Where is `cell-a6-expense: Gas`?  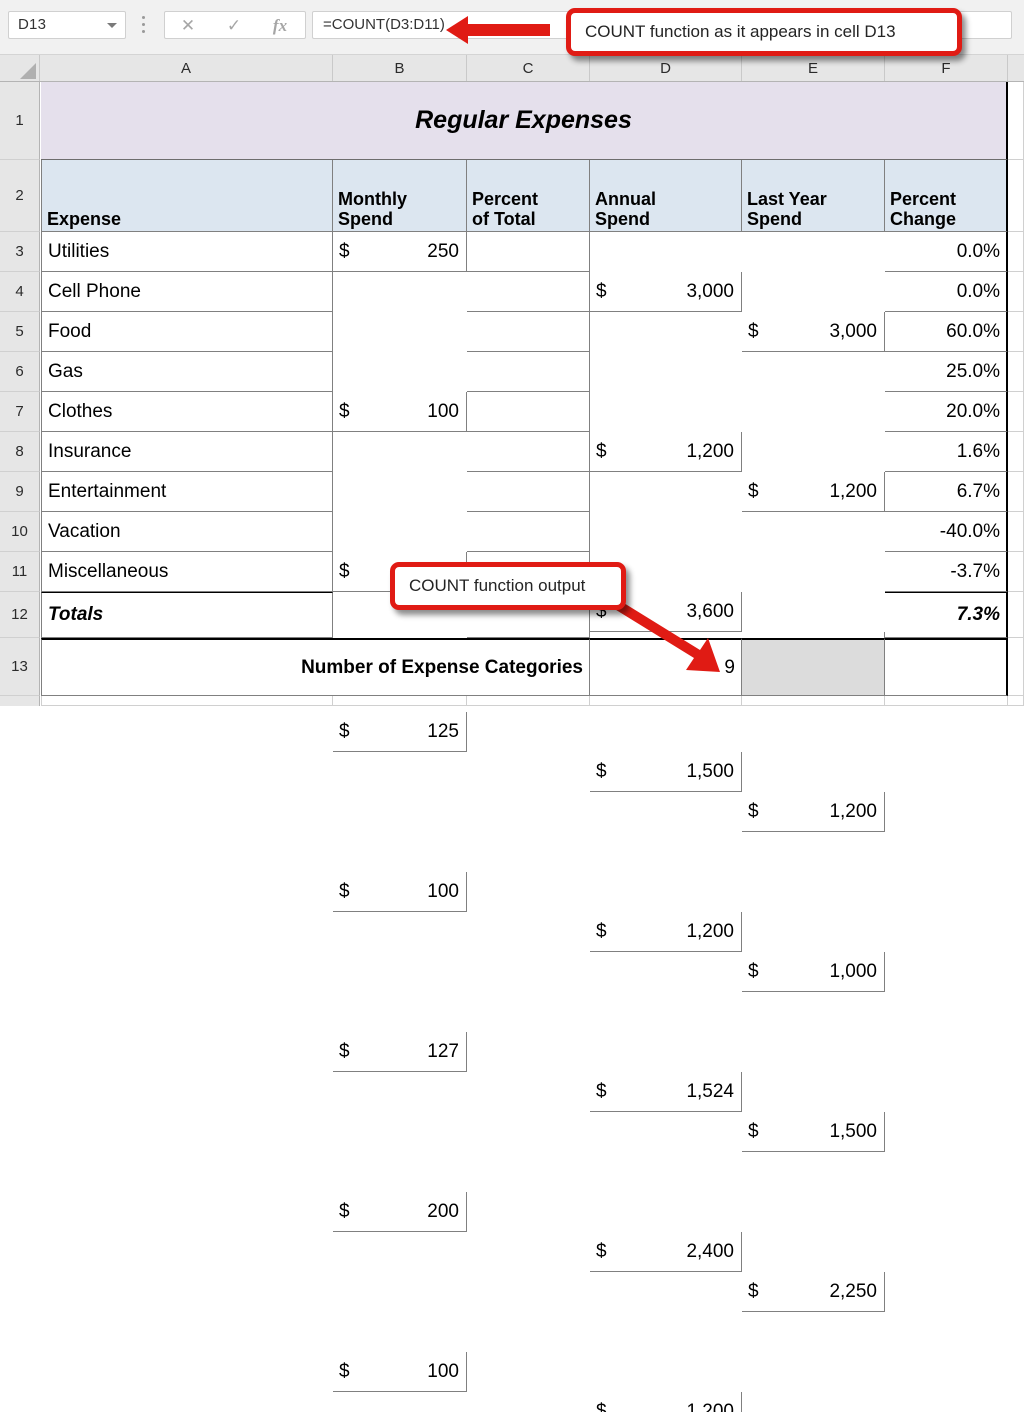 cell-a6-expense: Gas is located at coordinates (187, 372).